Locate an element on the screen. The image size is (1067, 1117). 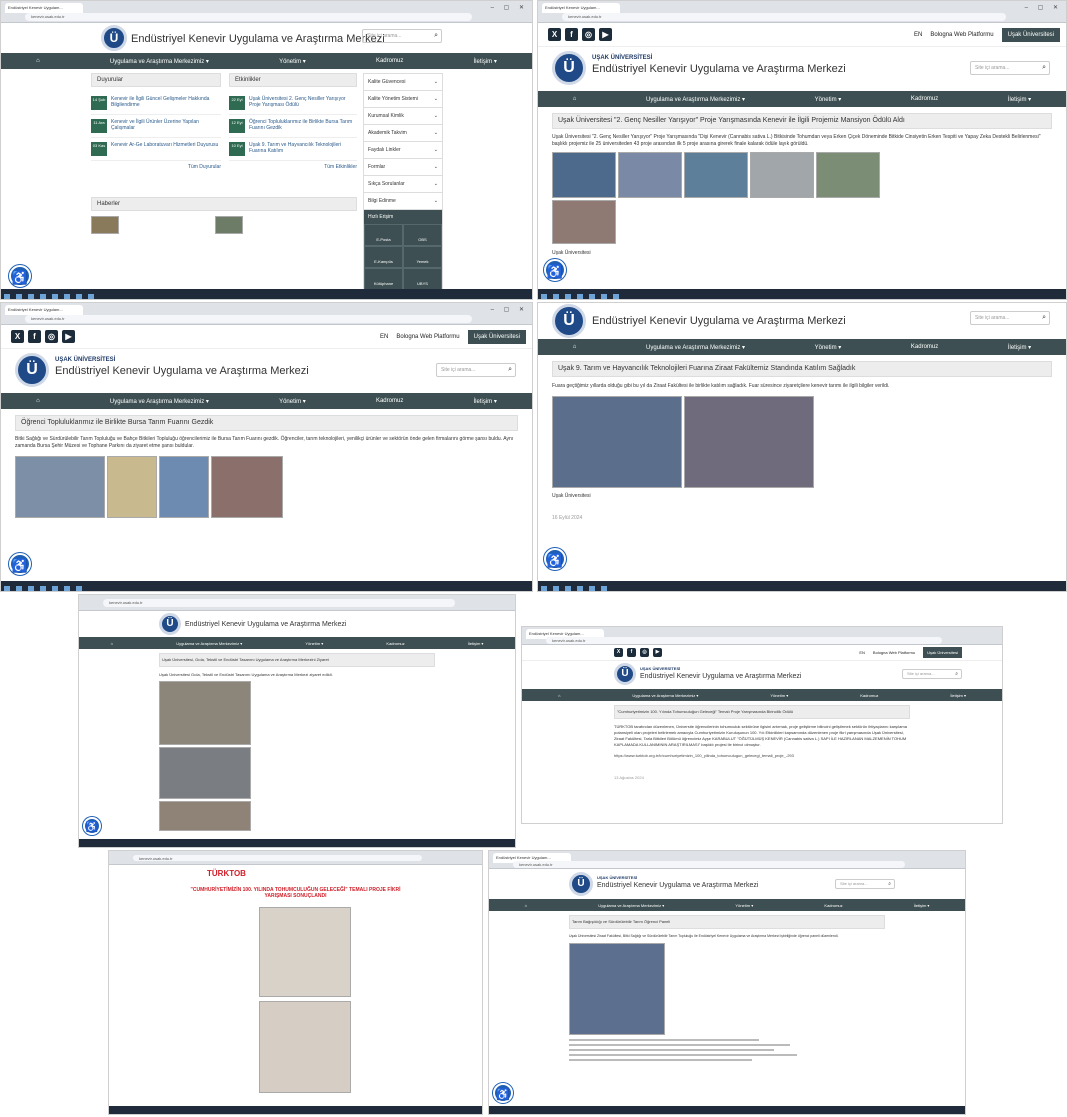
news-photo is located at coordinates (229, 225).